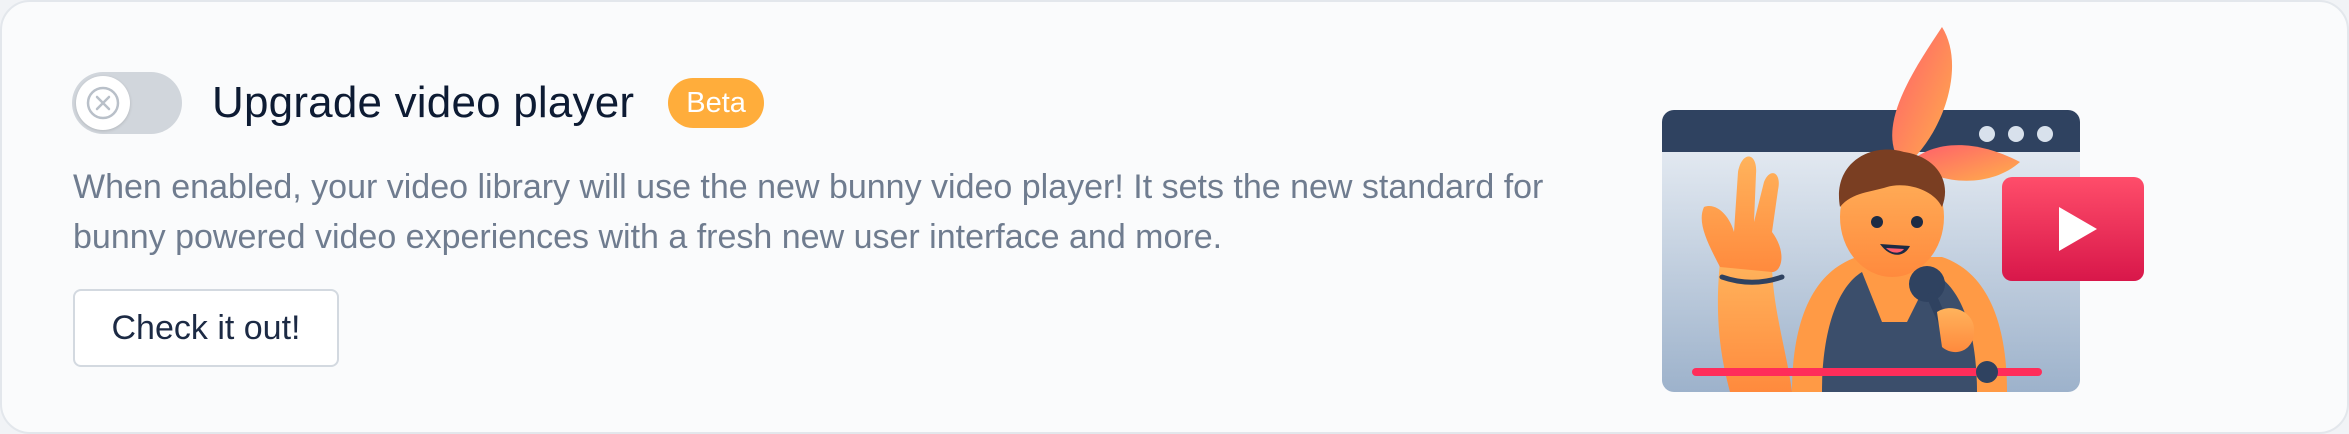 The width and height of the screenshot is (2349, 434). What do you see at coordinates (206, 328) in the screenshot?
I see `check-it-out-button: Check it out!` at bounding box center [206, 328].